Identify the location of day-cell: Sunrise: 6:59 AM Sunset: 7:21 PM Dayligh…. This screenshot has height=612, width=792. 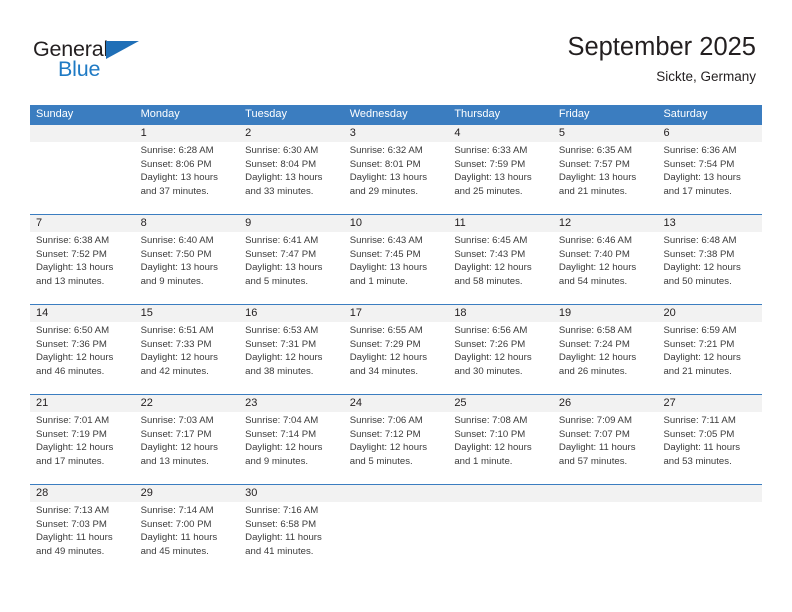
(709, 358).